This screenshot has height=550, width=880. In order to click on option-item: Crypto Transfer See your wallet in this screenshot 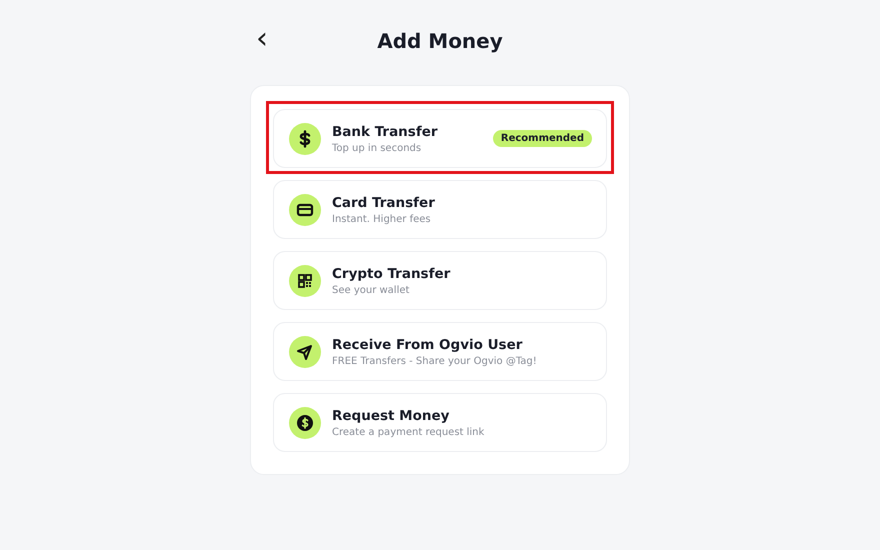, I will do `click(440, 280)`.